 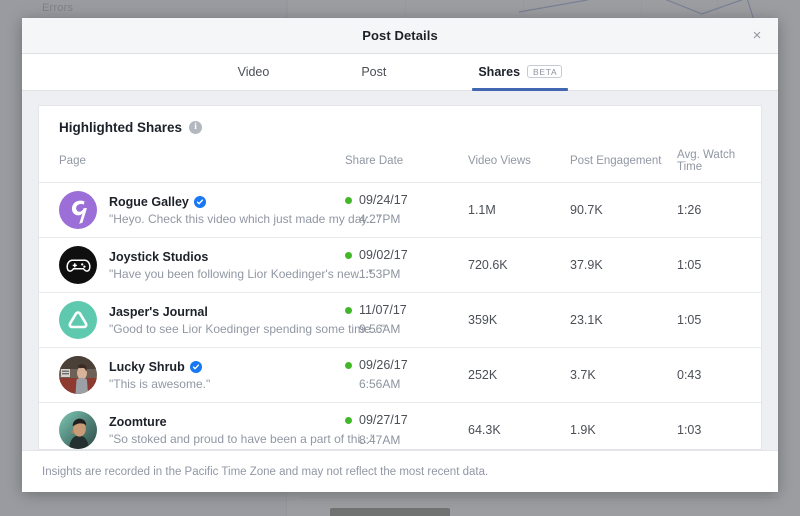 I want to click on page-name: Jasper's Journal, so click(x=158, y=312).